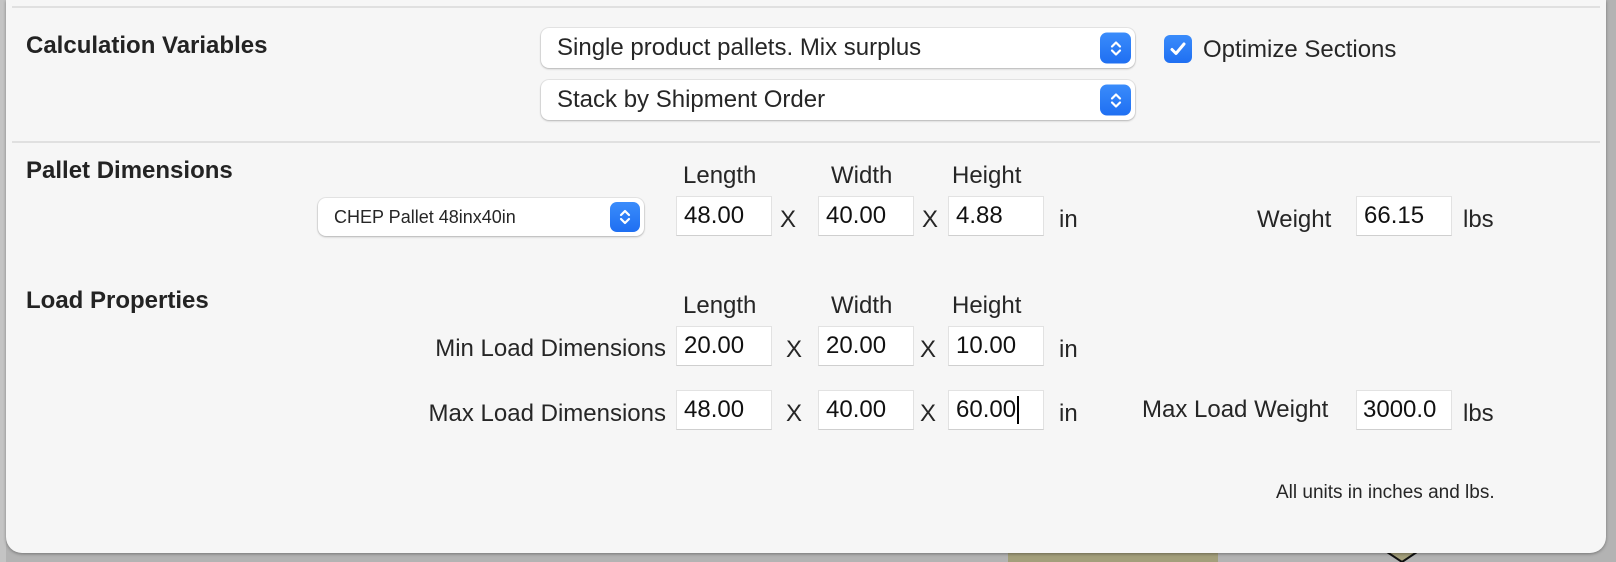 The height and width of the screenshot is (562, 1616). Describe the element at coordinates (986, 409) in the screenshot. I see `max-load-height-value: 60.00` at that location.